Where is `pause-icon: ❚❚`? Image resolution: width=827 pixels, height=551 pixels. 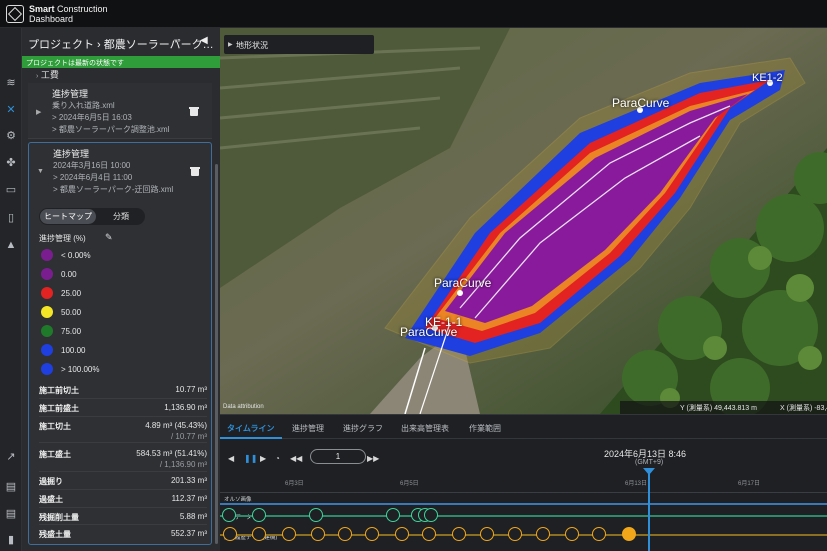
pause-icon: ❚❚ is located at coordinates (250, 458).